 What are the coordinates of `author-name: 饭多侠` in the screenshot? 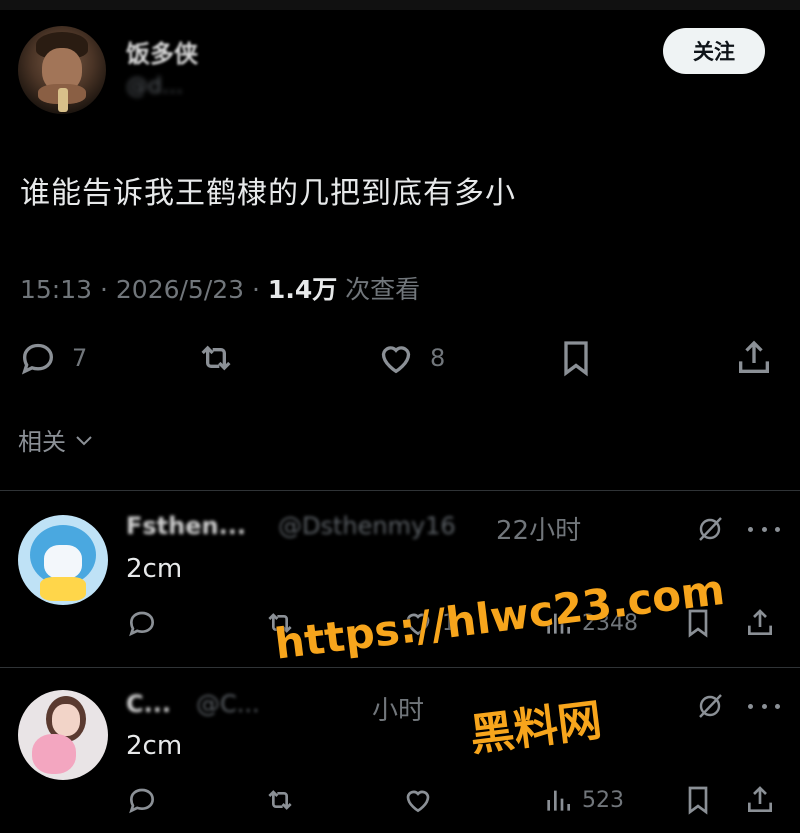 It's located at (162, 51).